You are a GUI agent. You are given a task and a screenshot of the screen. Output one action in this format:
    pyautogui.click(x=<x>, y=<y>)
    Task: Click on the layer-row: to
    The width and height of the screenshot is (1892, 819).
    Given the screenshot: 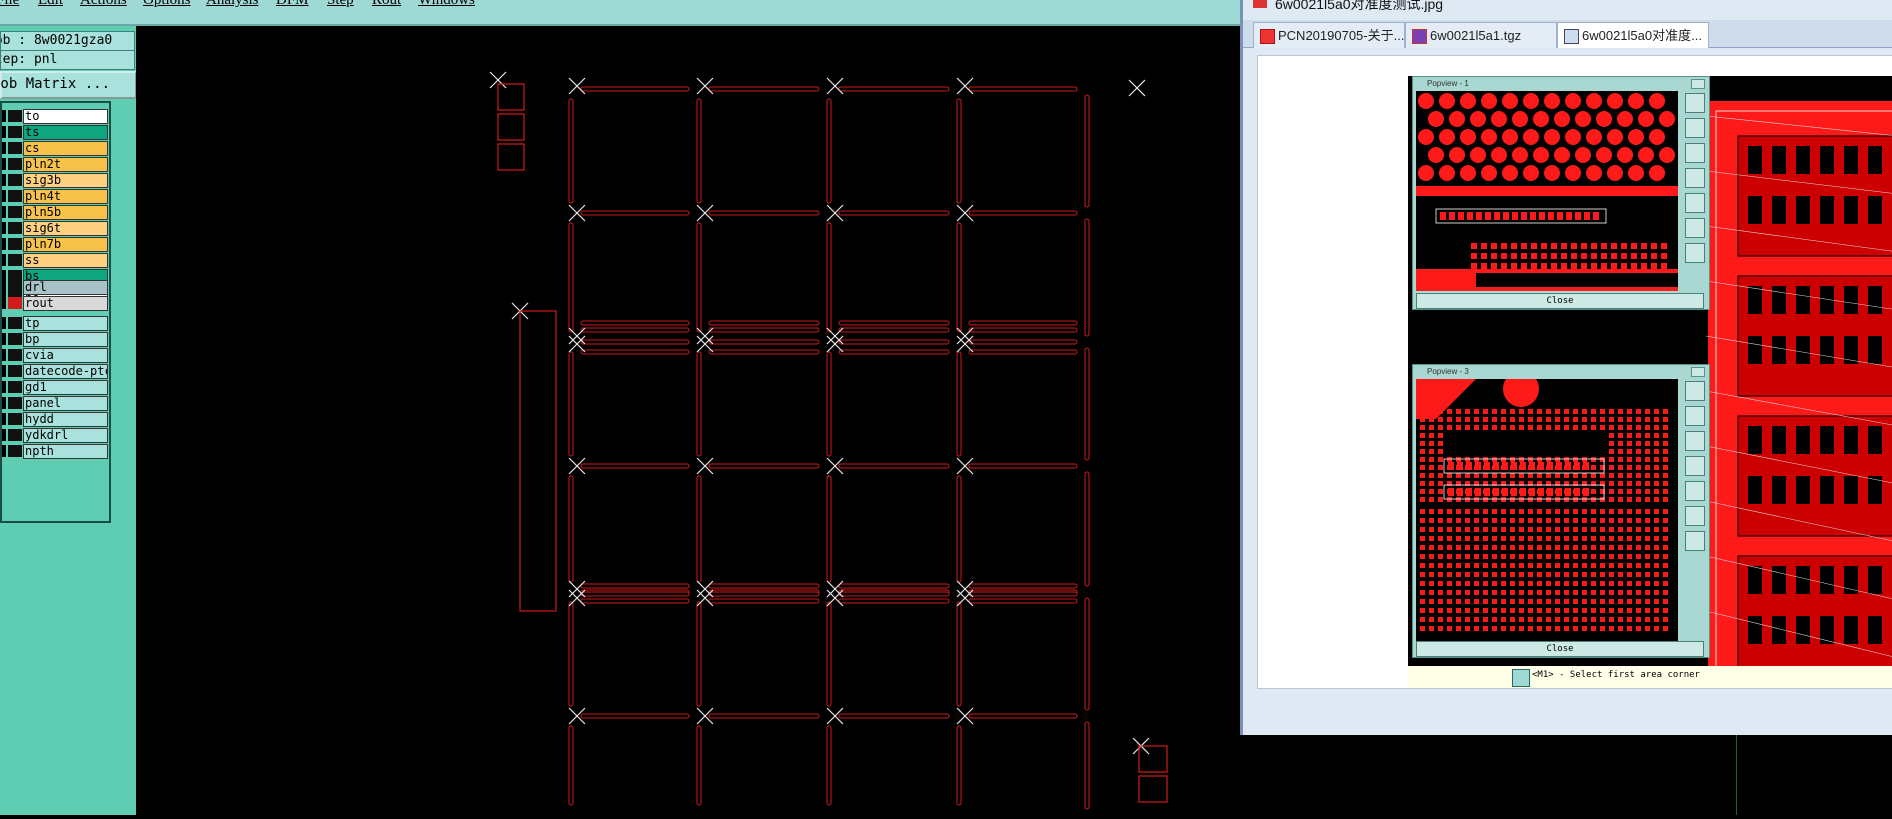 What is the action you would take?
    pyautogui.click(x=55, y=116)
    